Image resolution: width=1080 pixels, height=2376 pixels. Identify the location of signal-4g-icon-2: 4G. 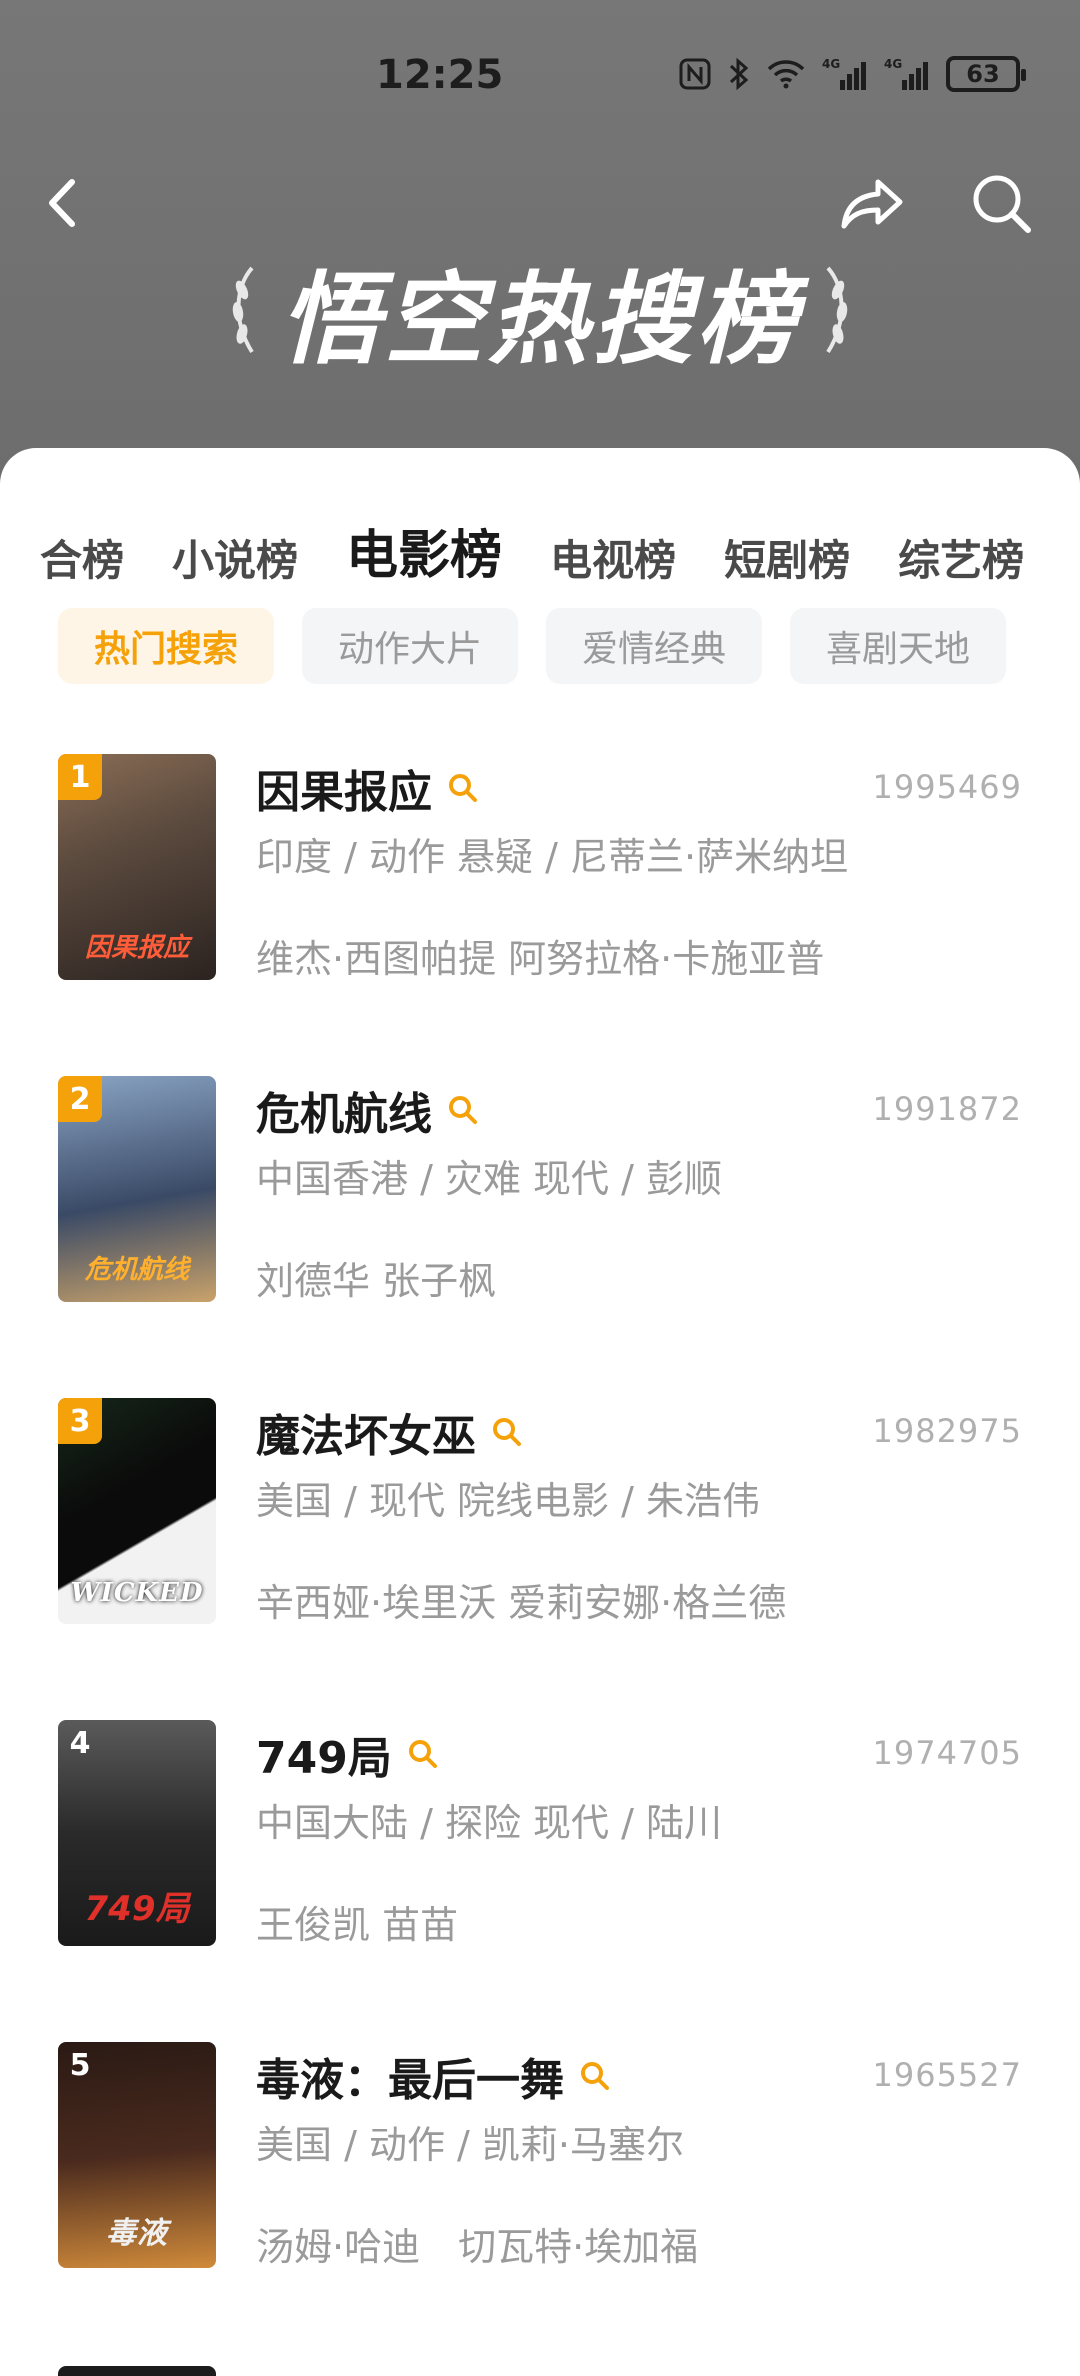
(907, 74).